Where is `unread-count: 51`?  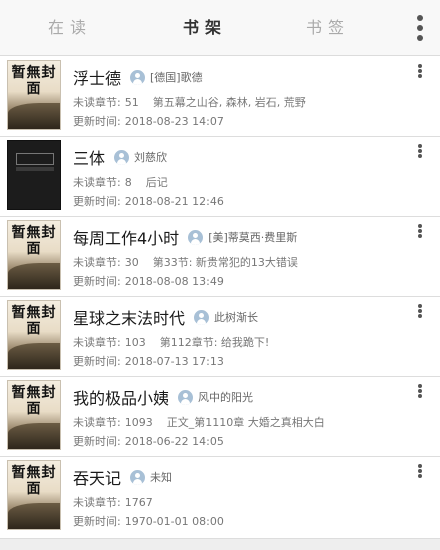 unread-count: 51 is located at coordinates (131, 102).